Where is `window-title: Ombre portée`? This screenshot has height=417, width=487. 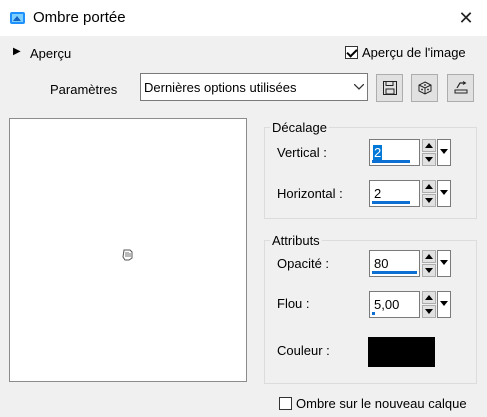
window-title: Ombre portée is located at coordinates (79, 17).